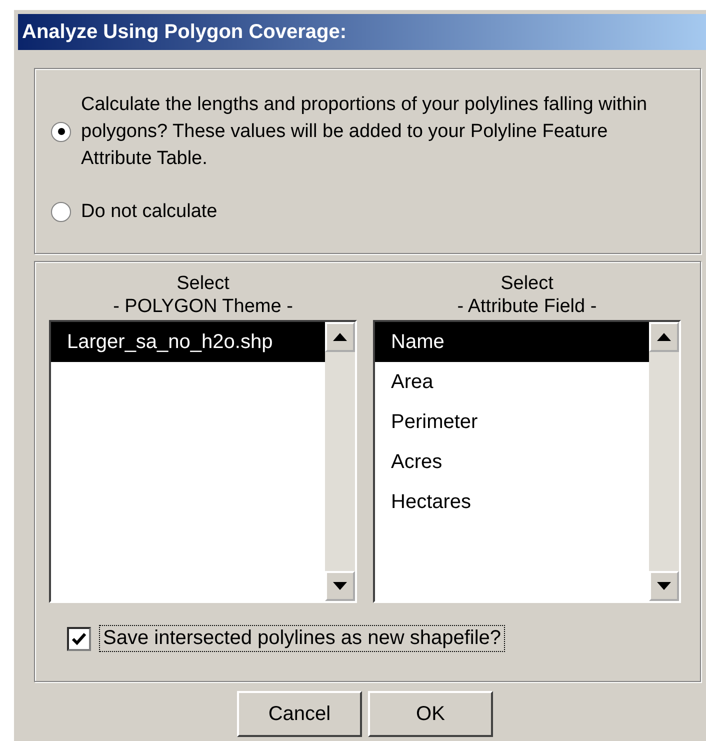  Describe the element at coordinates (362, 32) in the screenshot. I see `window-title: Analyze Using Polygon Coverage:` at that location.